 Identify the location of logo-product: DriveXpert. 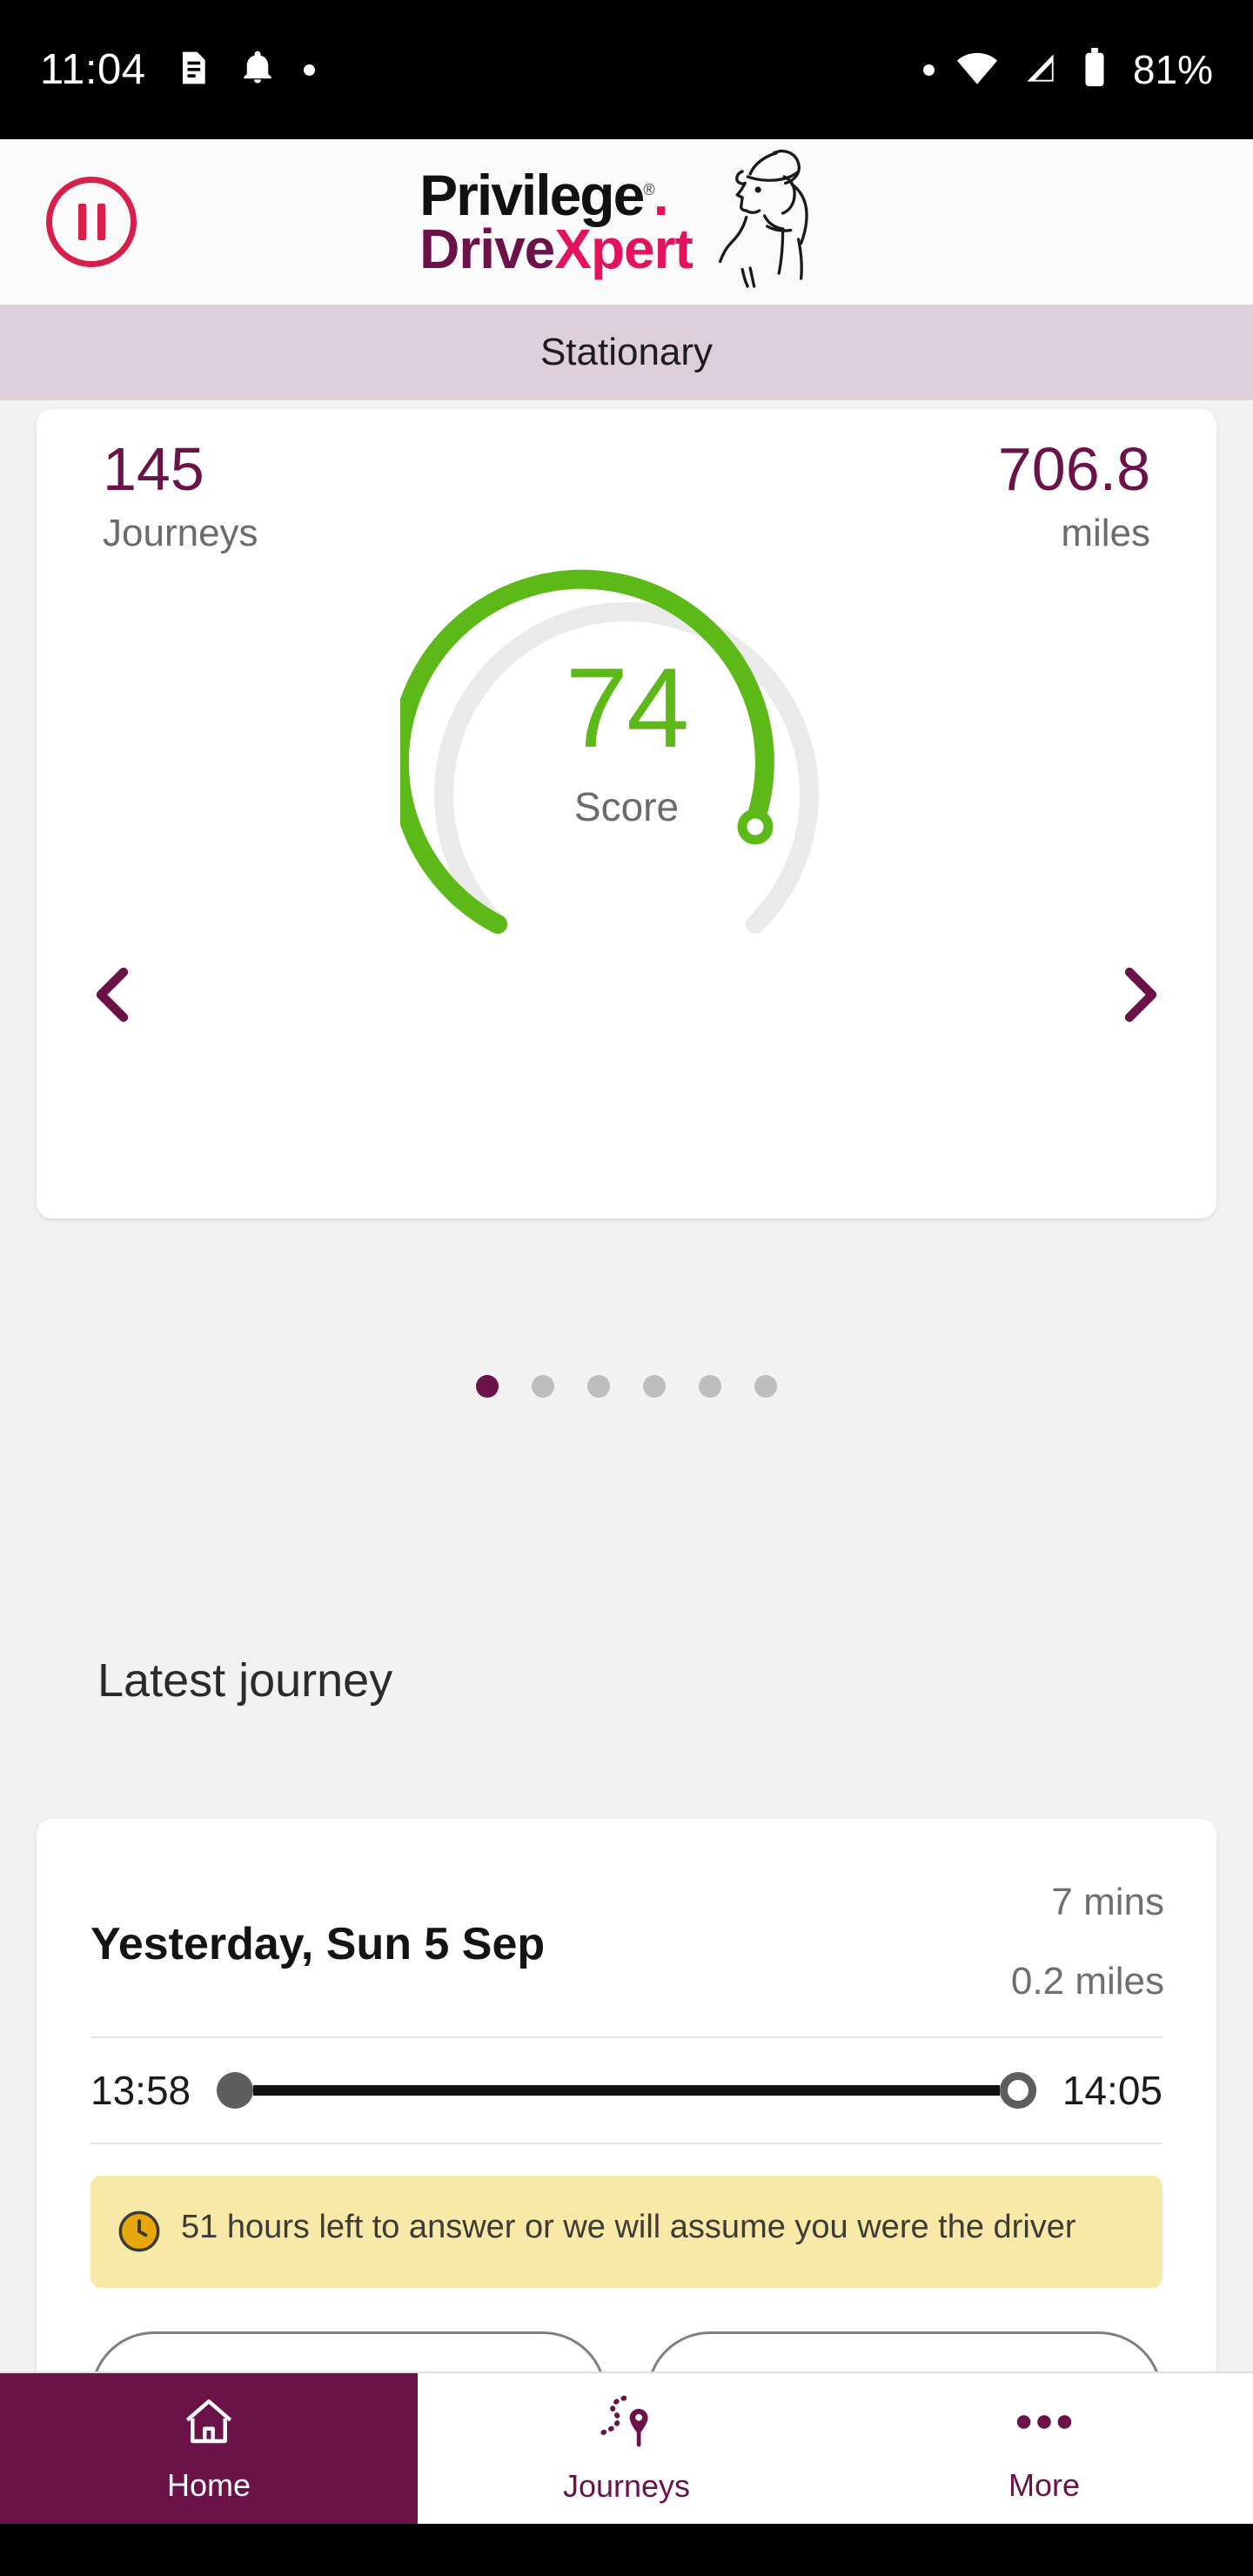
(556, 249).